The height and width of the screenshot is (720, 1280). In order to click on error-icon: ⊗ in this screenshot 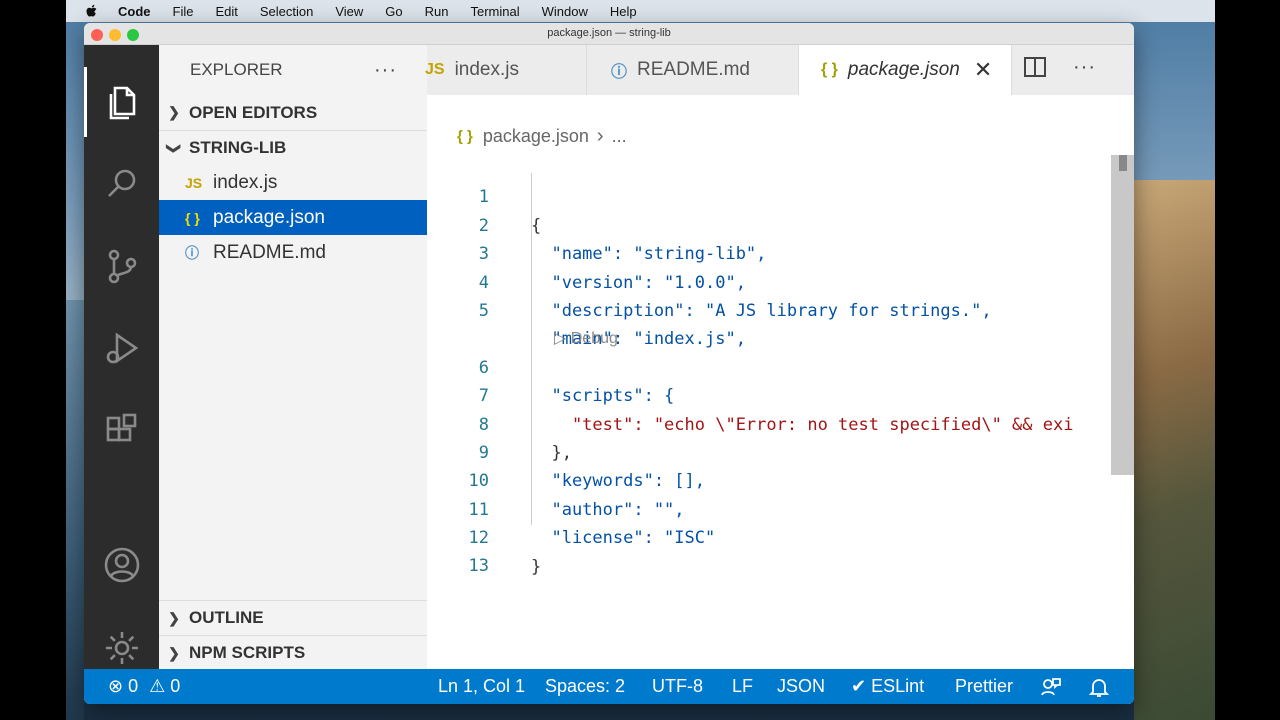, I will do `click(116, 686)`.